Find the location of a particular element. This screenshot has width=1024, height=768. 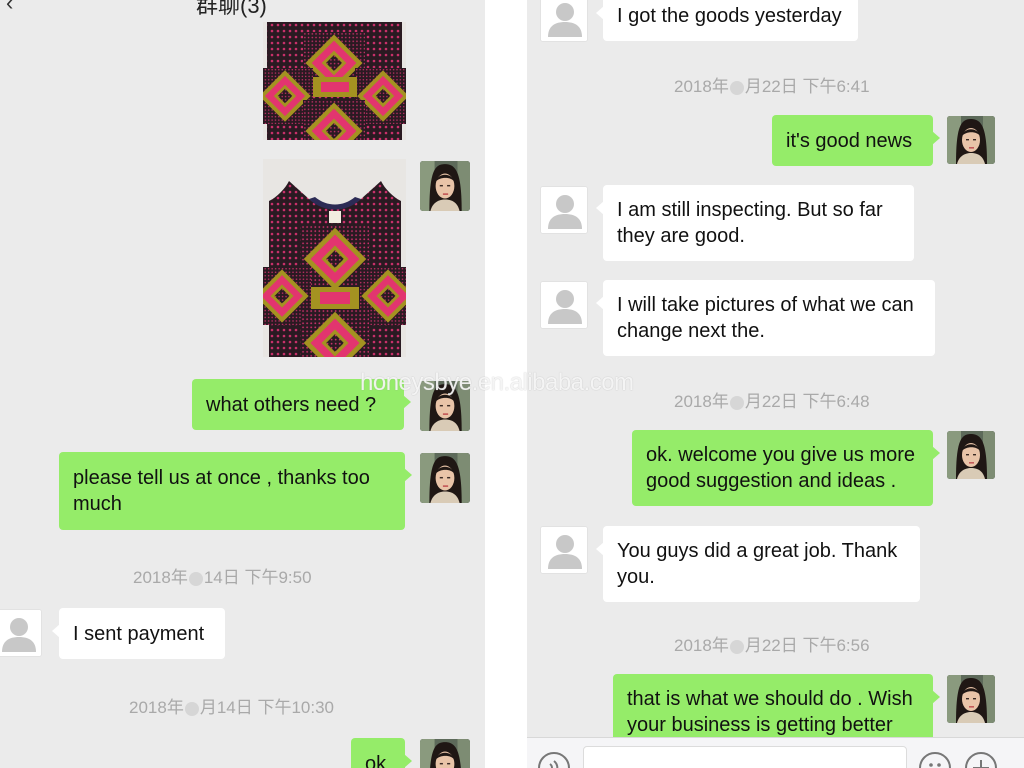

message-timestamp: 2018年 月22日 下午6:48 is located at coordinates (772, 401).